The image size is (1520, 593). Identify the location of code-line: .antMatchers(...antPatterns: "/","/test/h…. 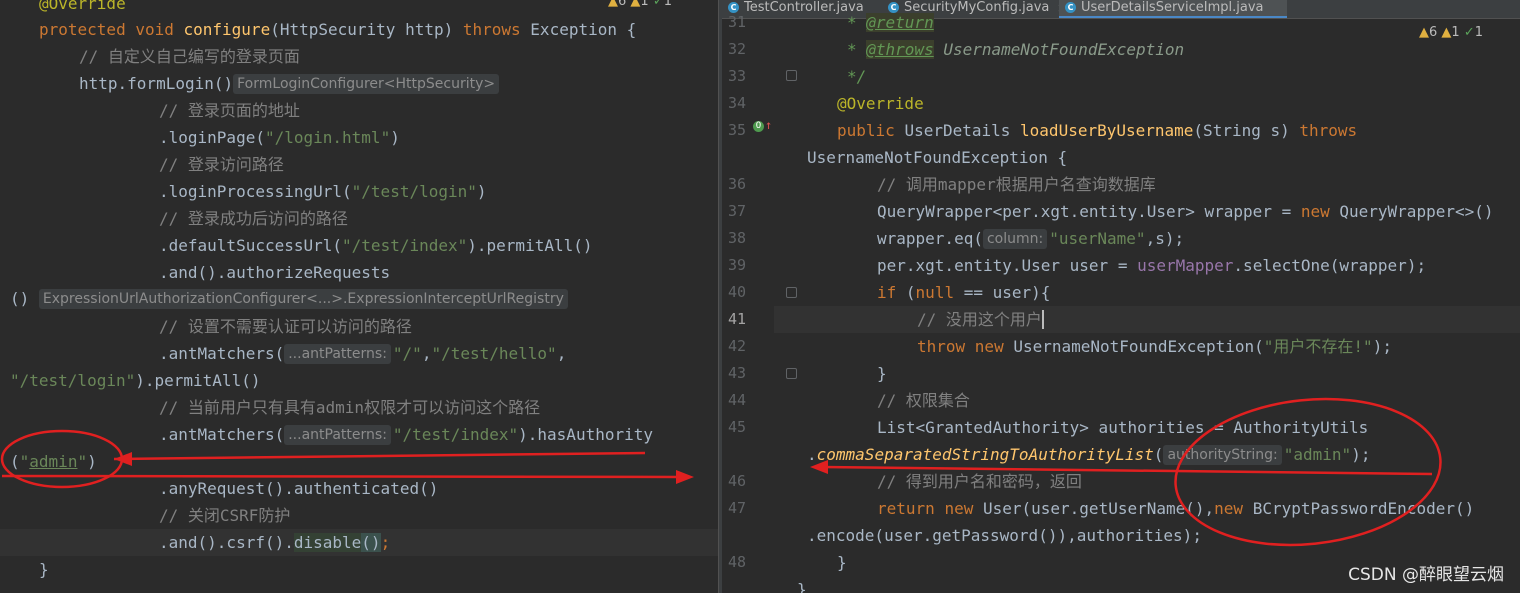
(359, 353).